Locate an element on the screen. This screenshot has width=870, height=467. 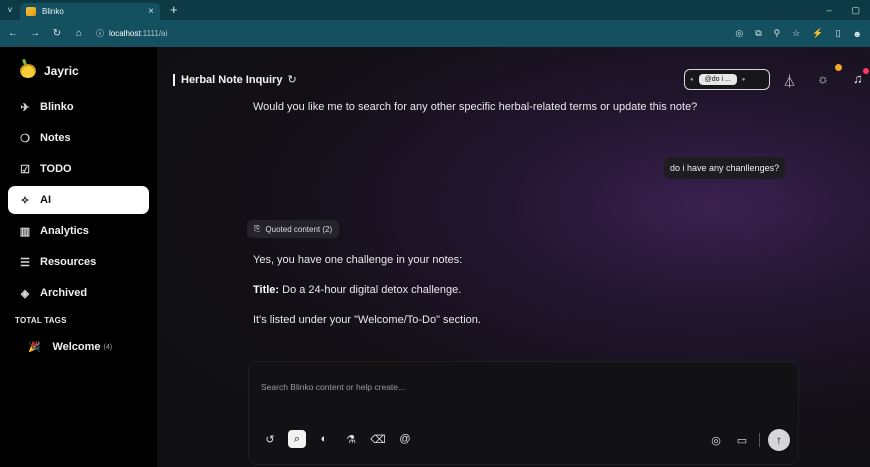
globe-icon: ◐ is located at coordinates (324, 439).